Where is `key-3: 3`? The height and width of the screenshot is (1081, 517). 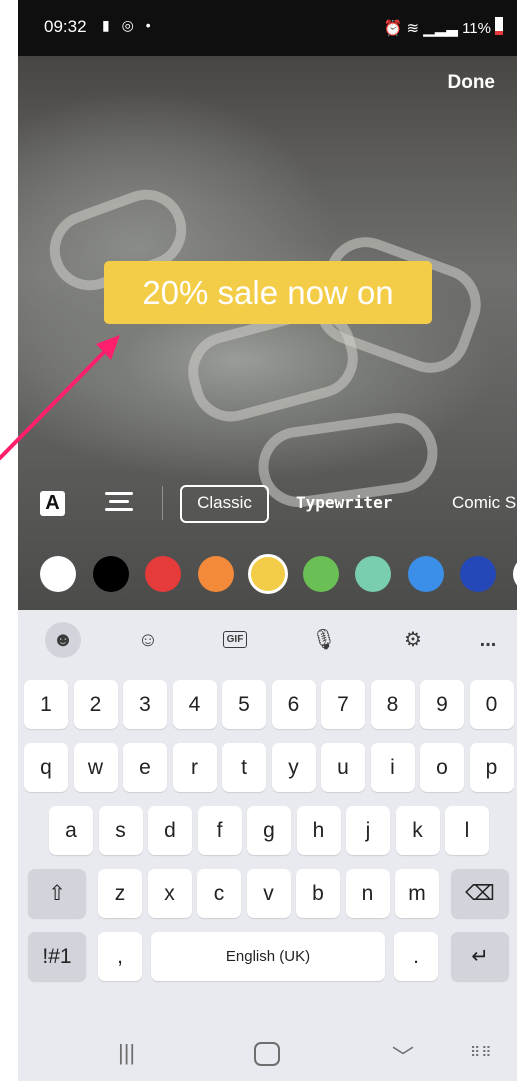 key-3: 3 is located at coordinates (145, 704).